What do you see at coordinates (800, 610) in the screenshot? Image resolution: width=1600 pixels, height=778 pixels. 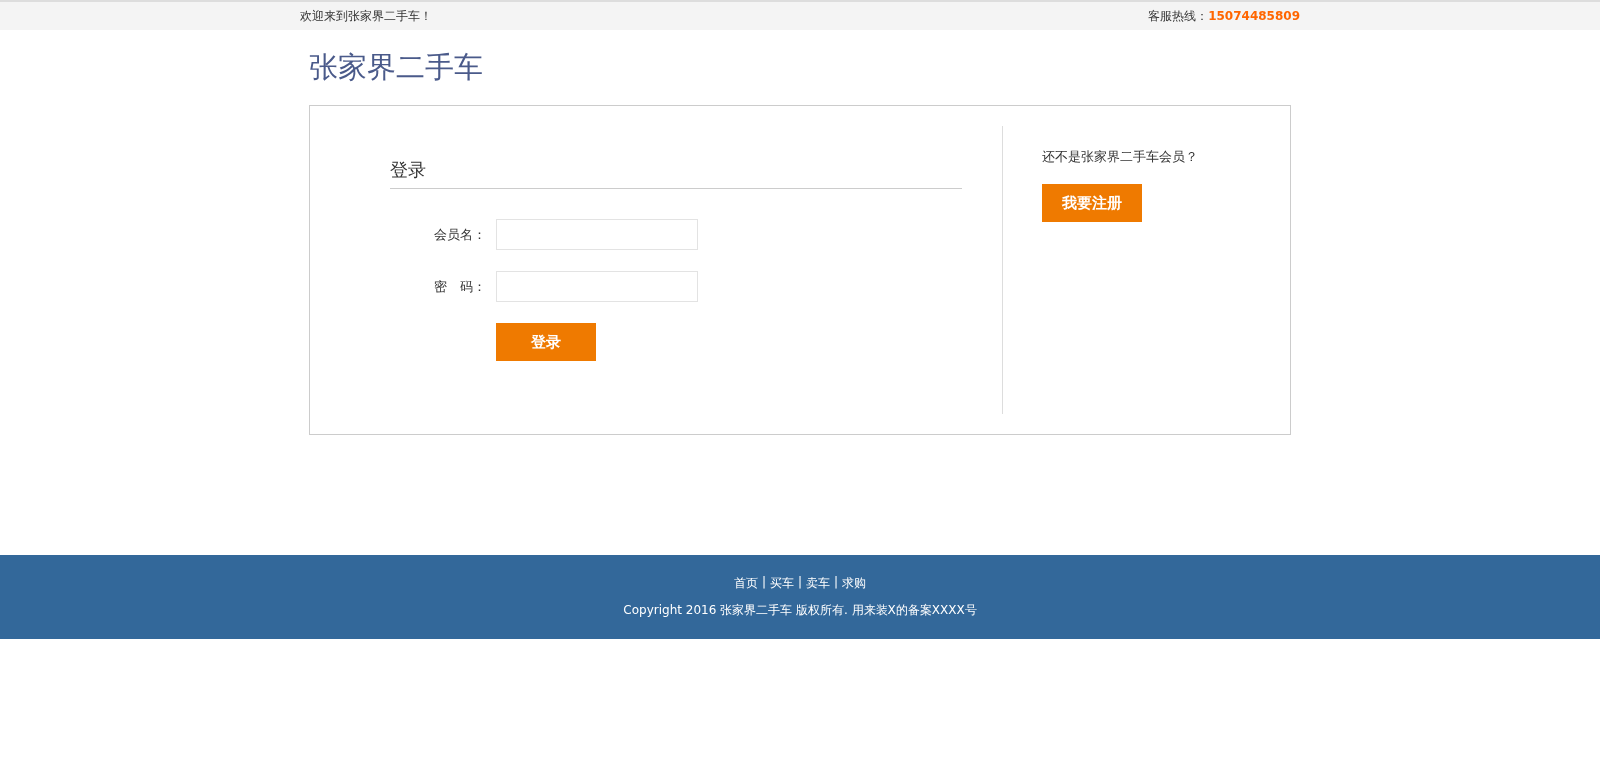 I see `copyright-text: Copyright 2016 张家界二手车 版权所有. 用来装X的备案XXXX号` at bounding box center [800, 610].